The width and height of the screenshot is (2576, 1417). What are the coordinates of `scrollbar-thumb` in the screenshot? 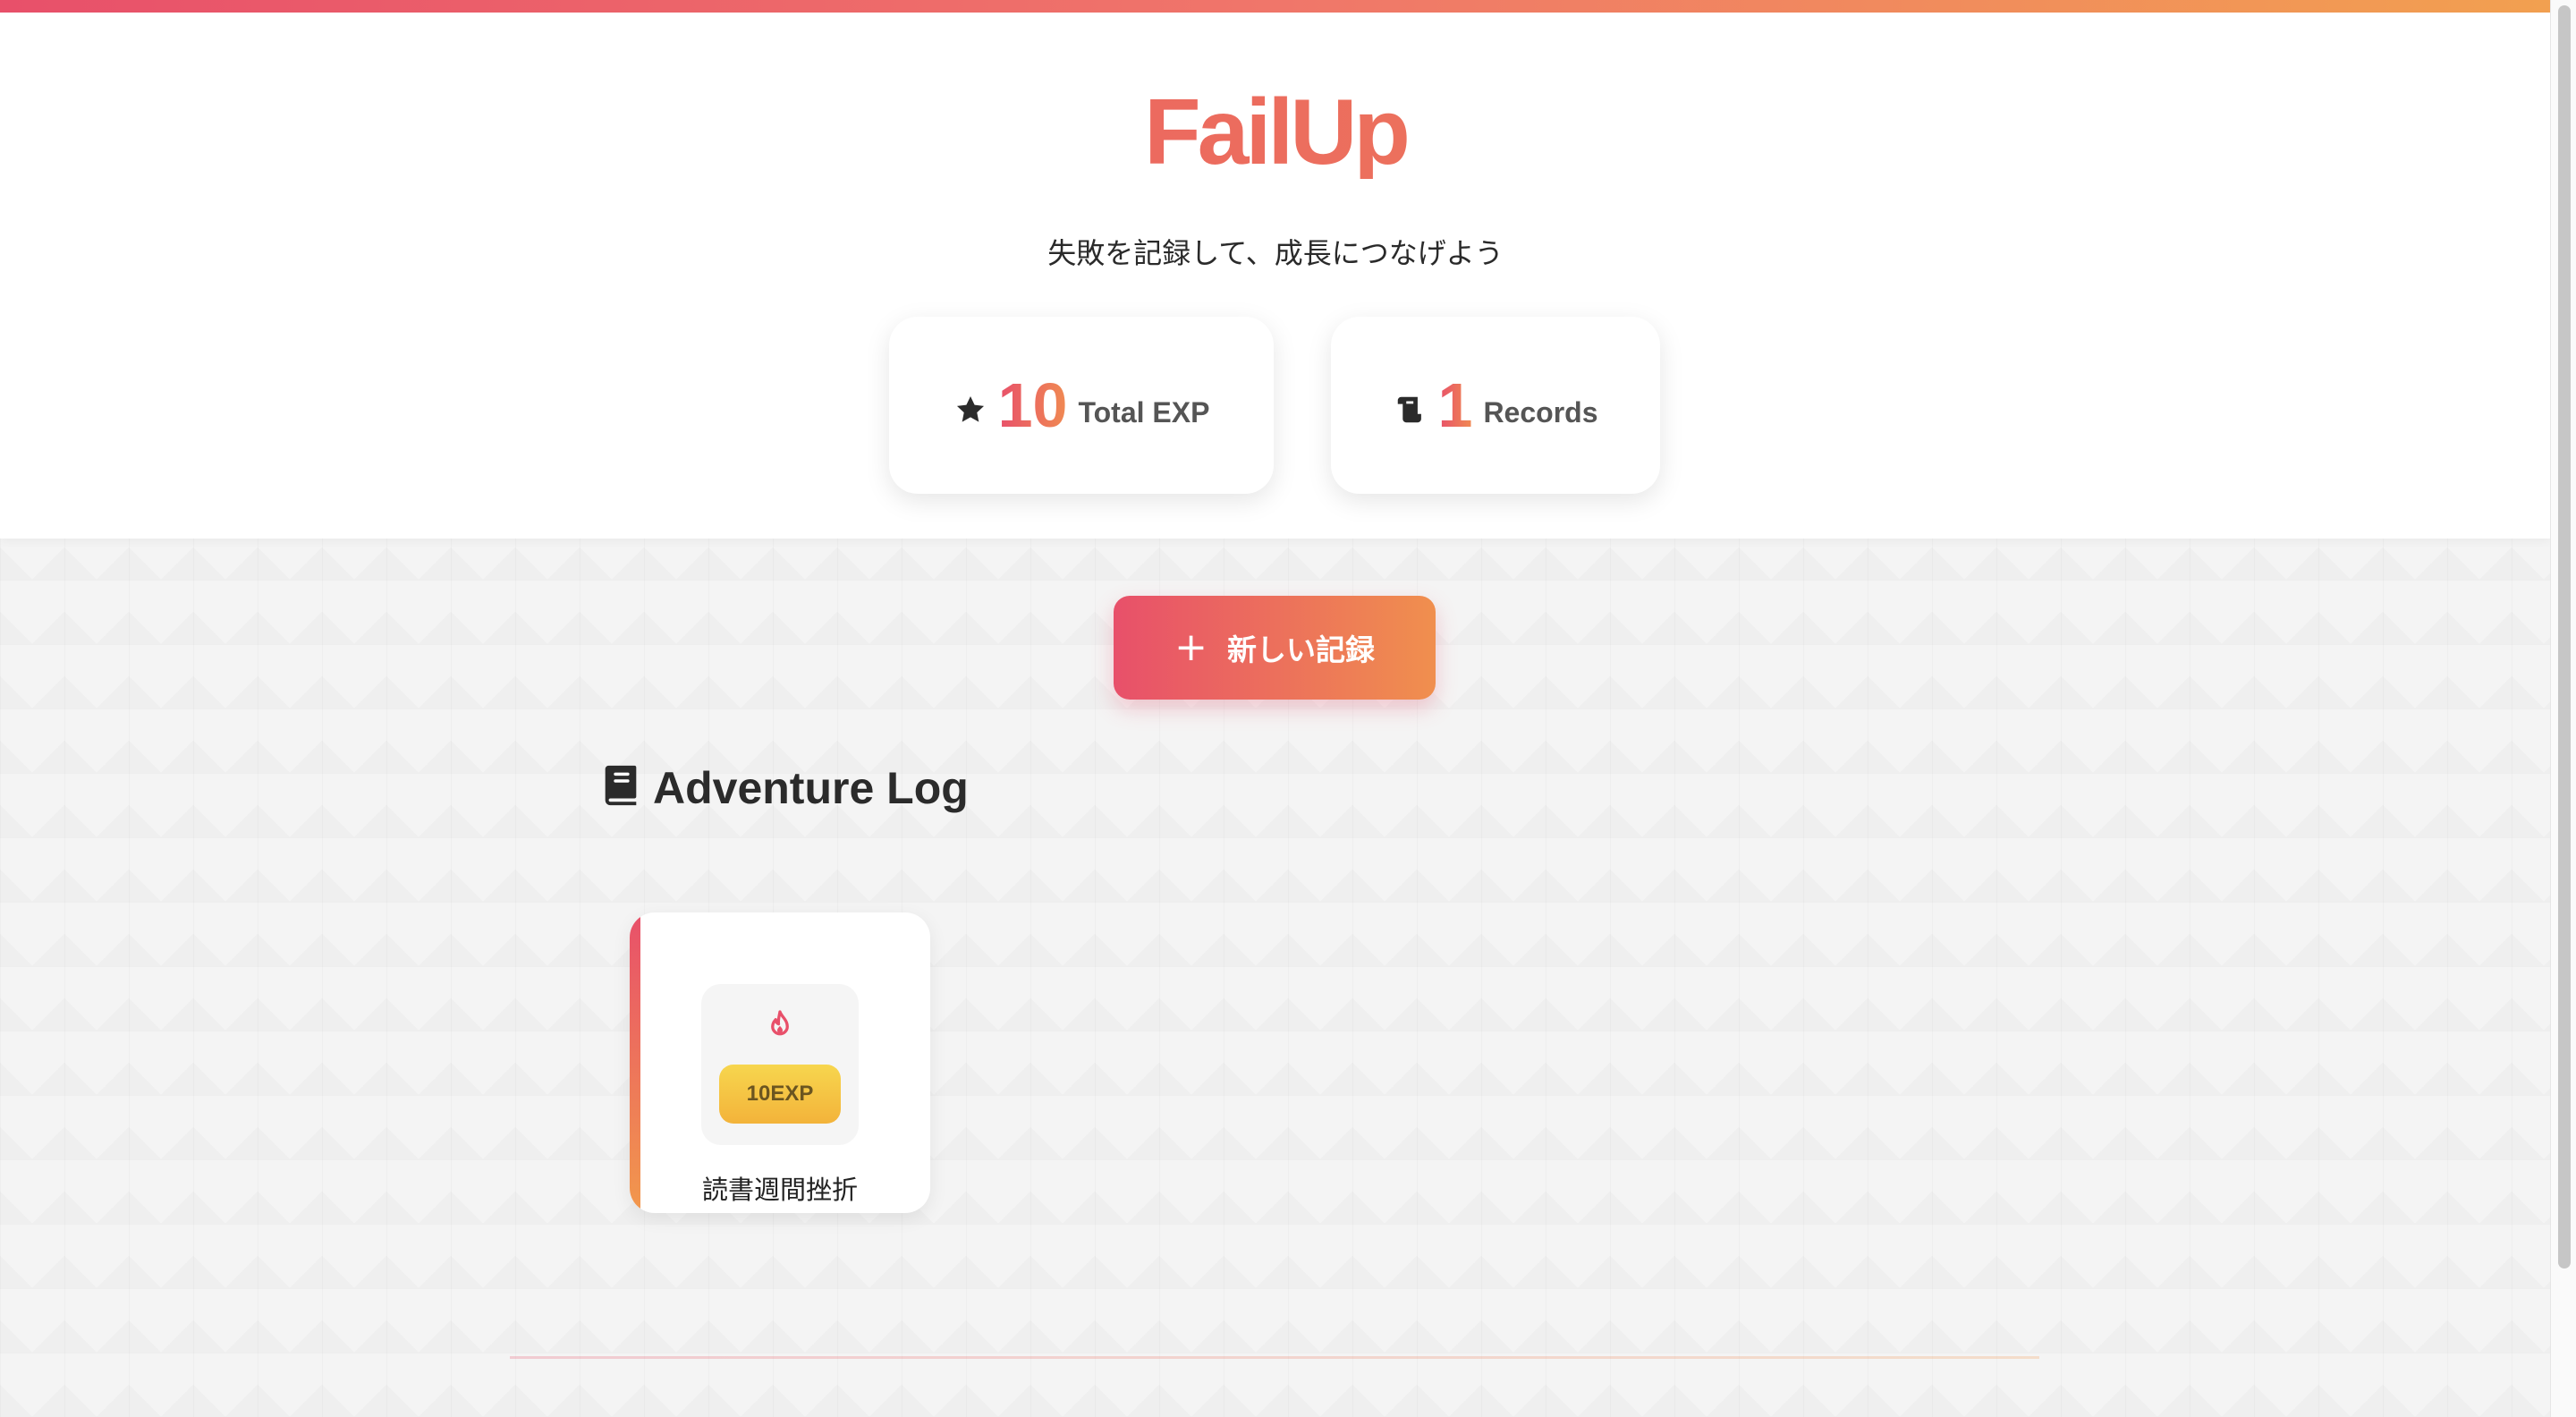 It's located at (2564, 637).